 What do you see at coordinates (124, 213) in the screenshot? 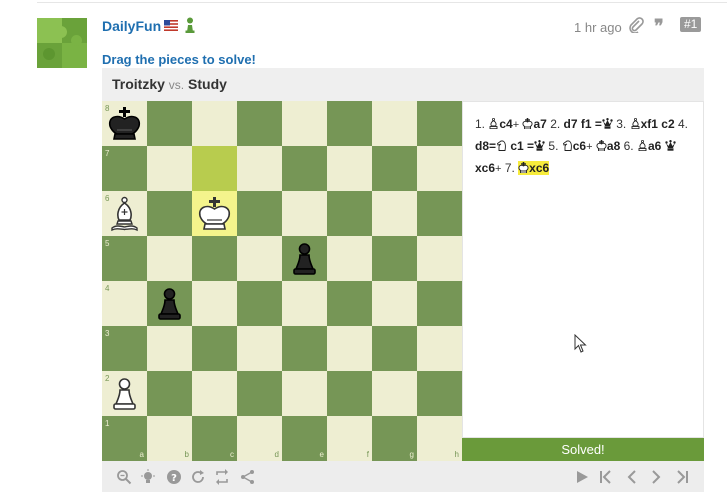
I see `white-bishop-piece` at bounding box center [124, 213].